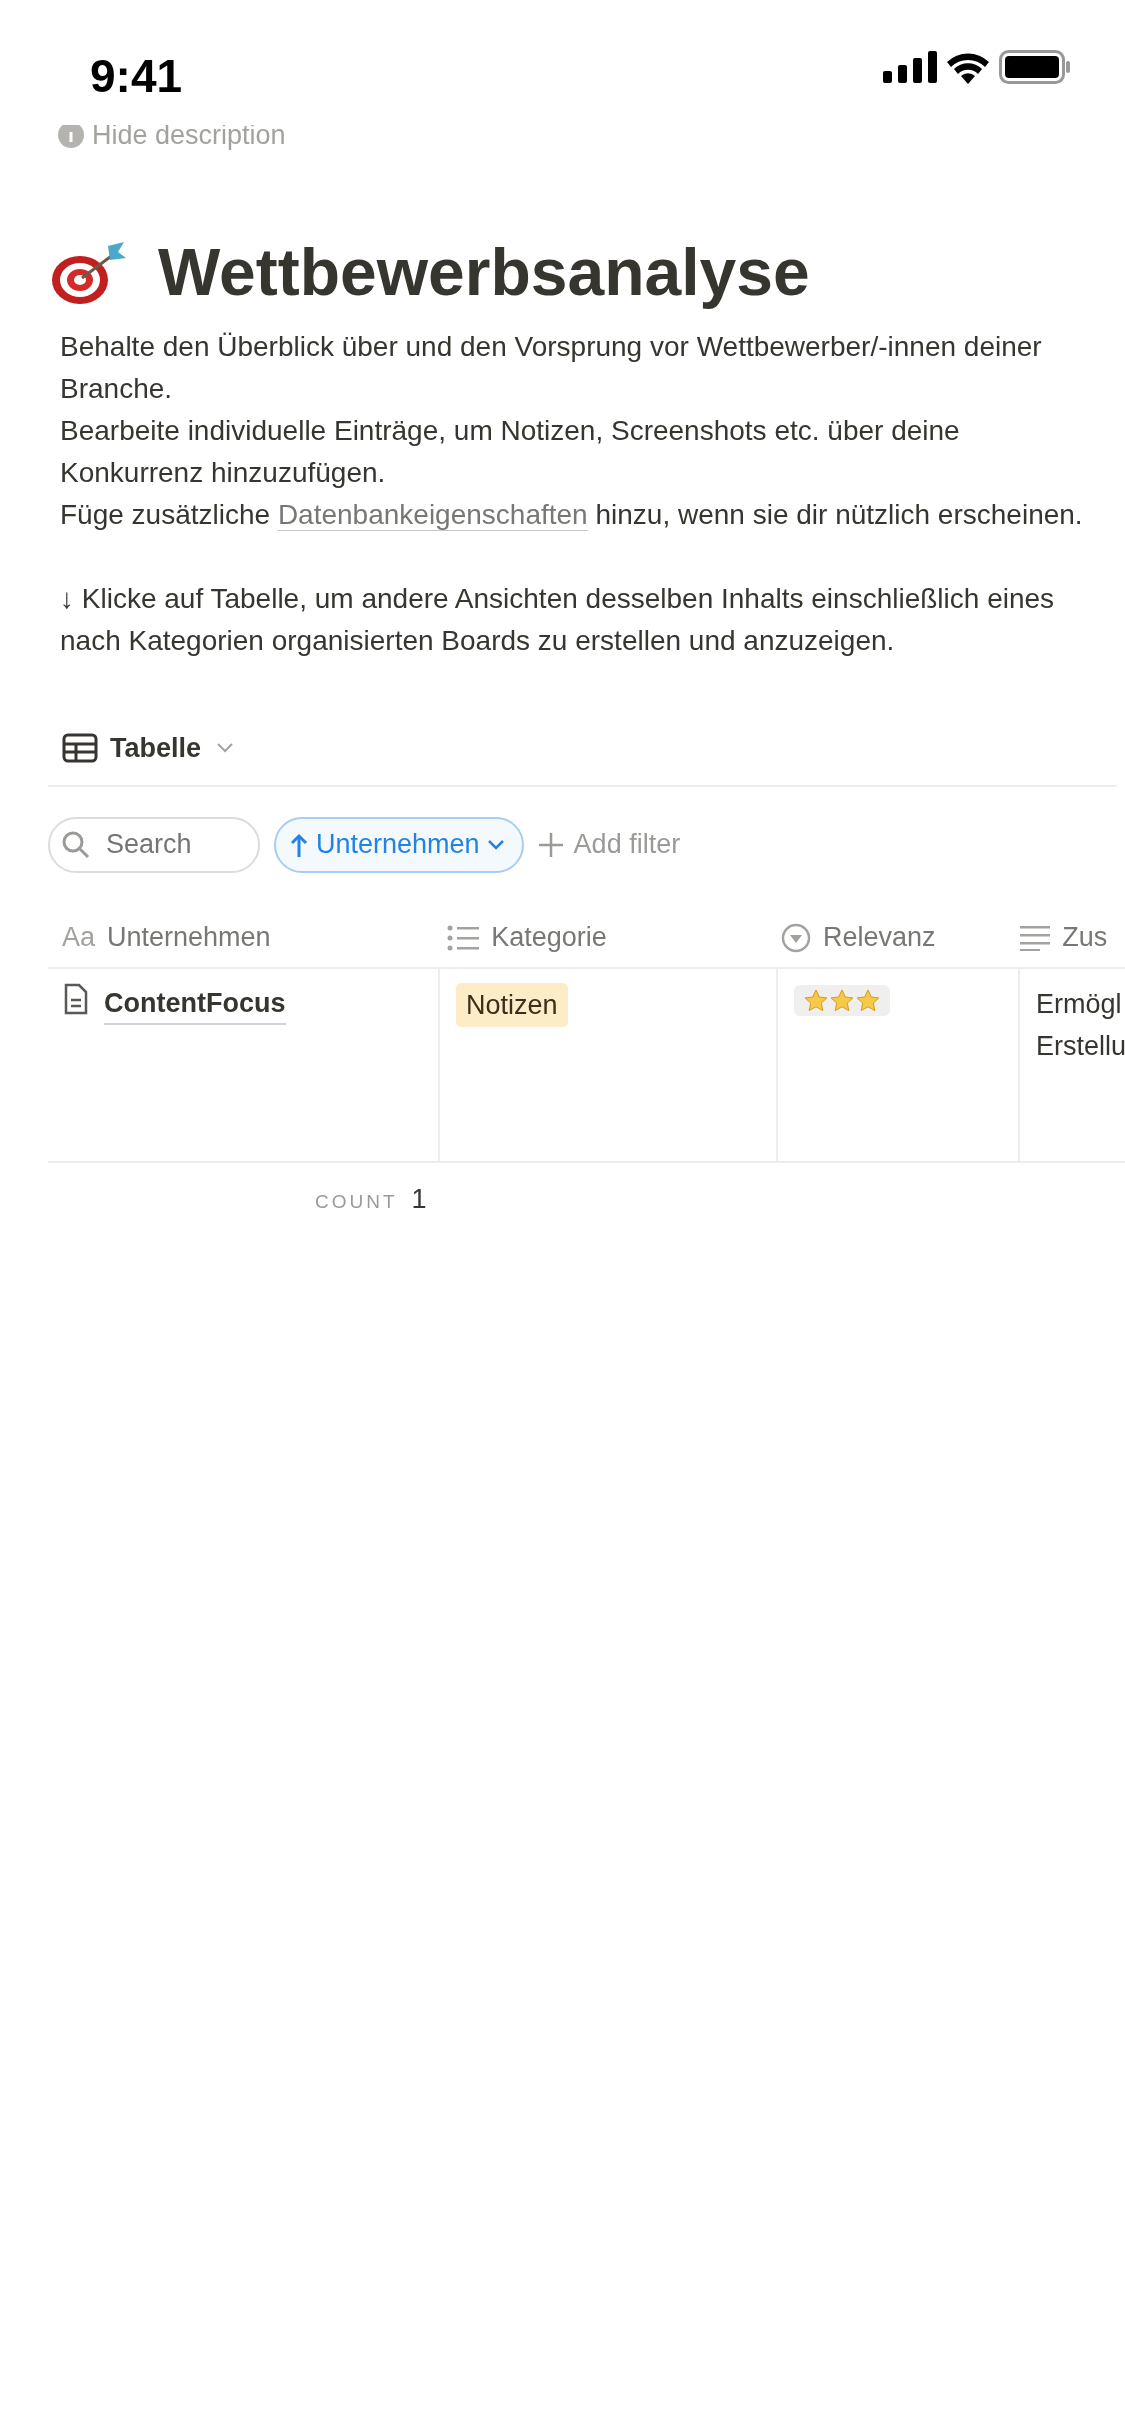 The width and height of the screenshot is (1125, 2436). I want to click on battery-icon, so click(1035, 67).